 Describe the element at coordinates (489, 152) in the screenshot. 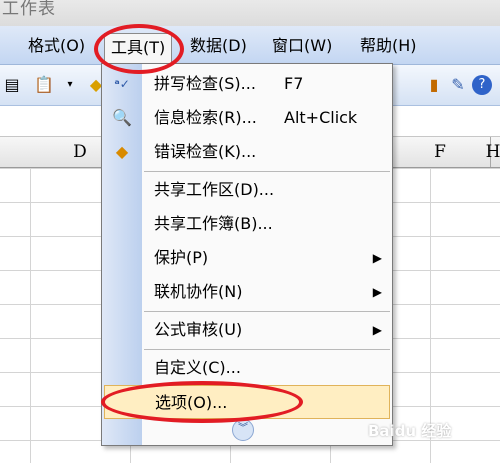

I see `column-header-h: H` at that location.